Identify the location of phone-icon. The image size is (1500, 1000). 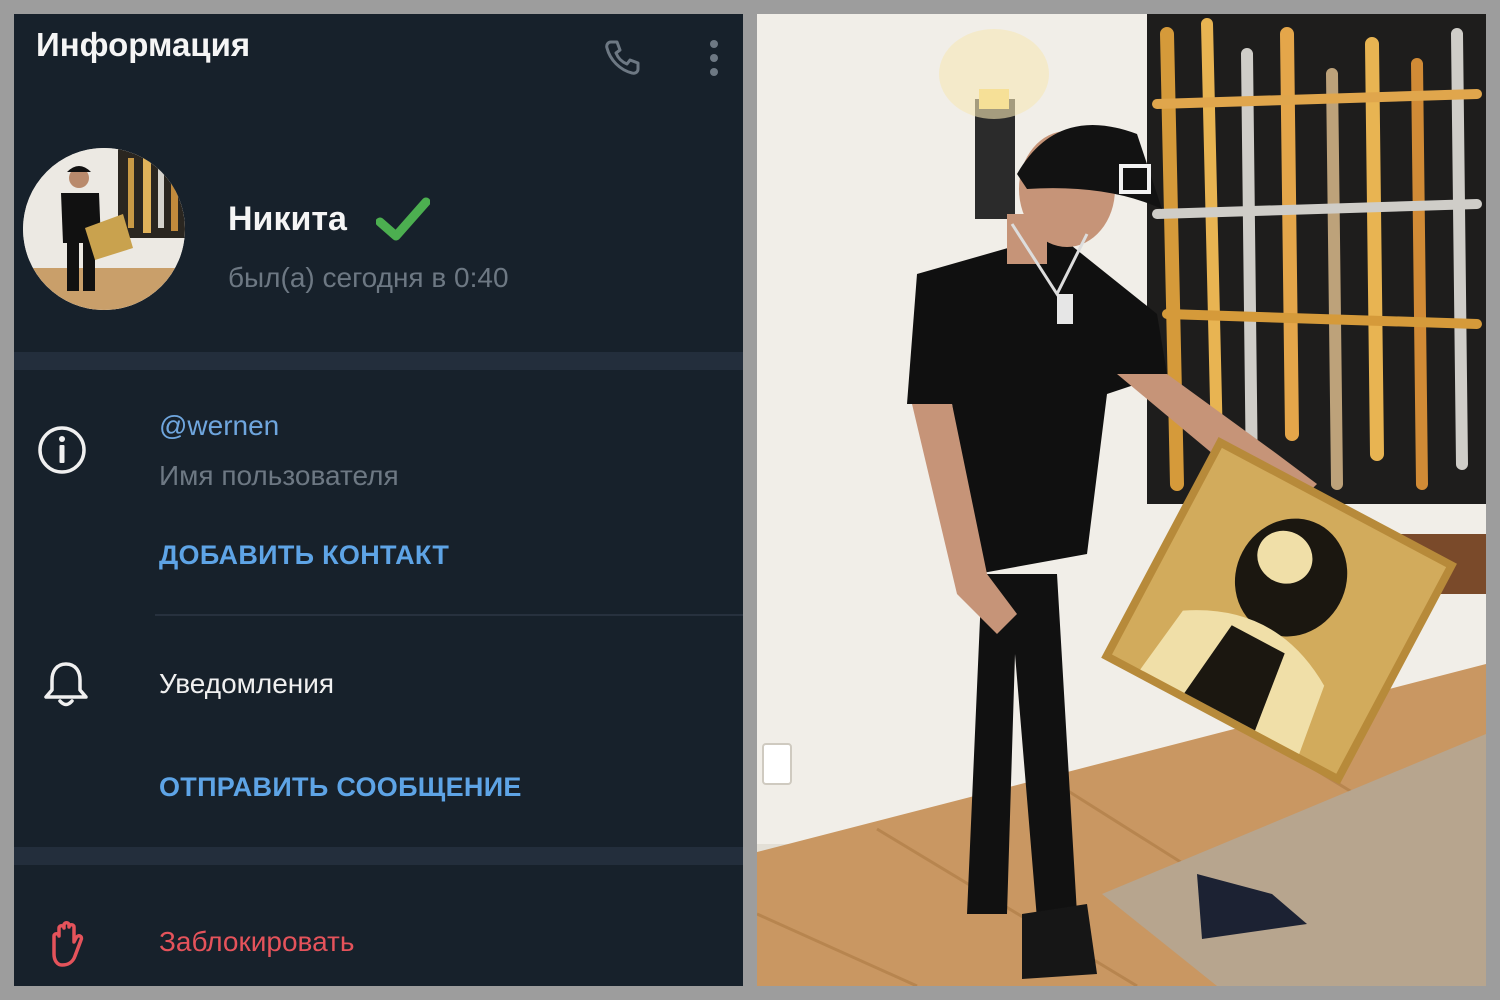
(622, 58).